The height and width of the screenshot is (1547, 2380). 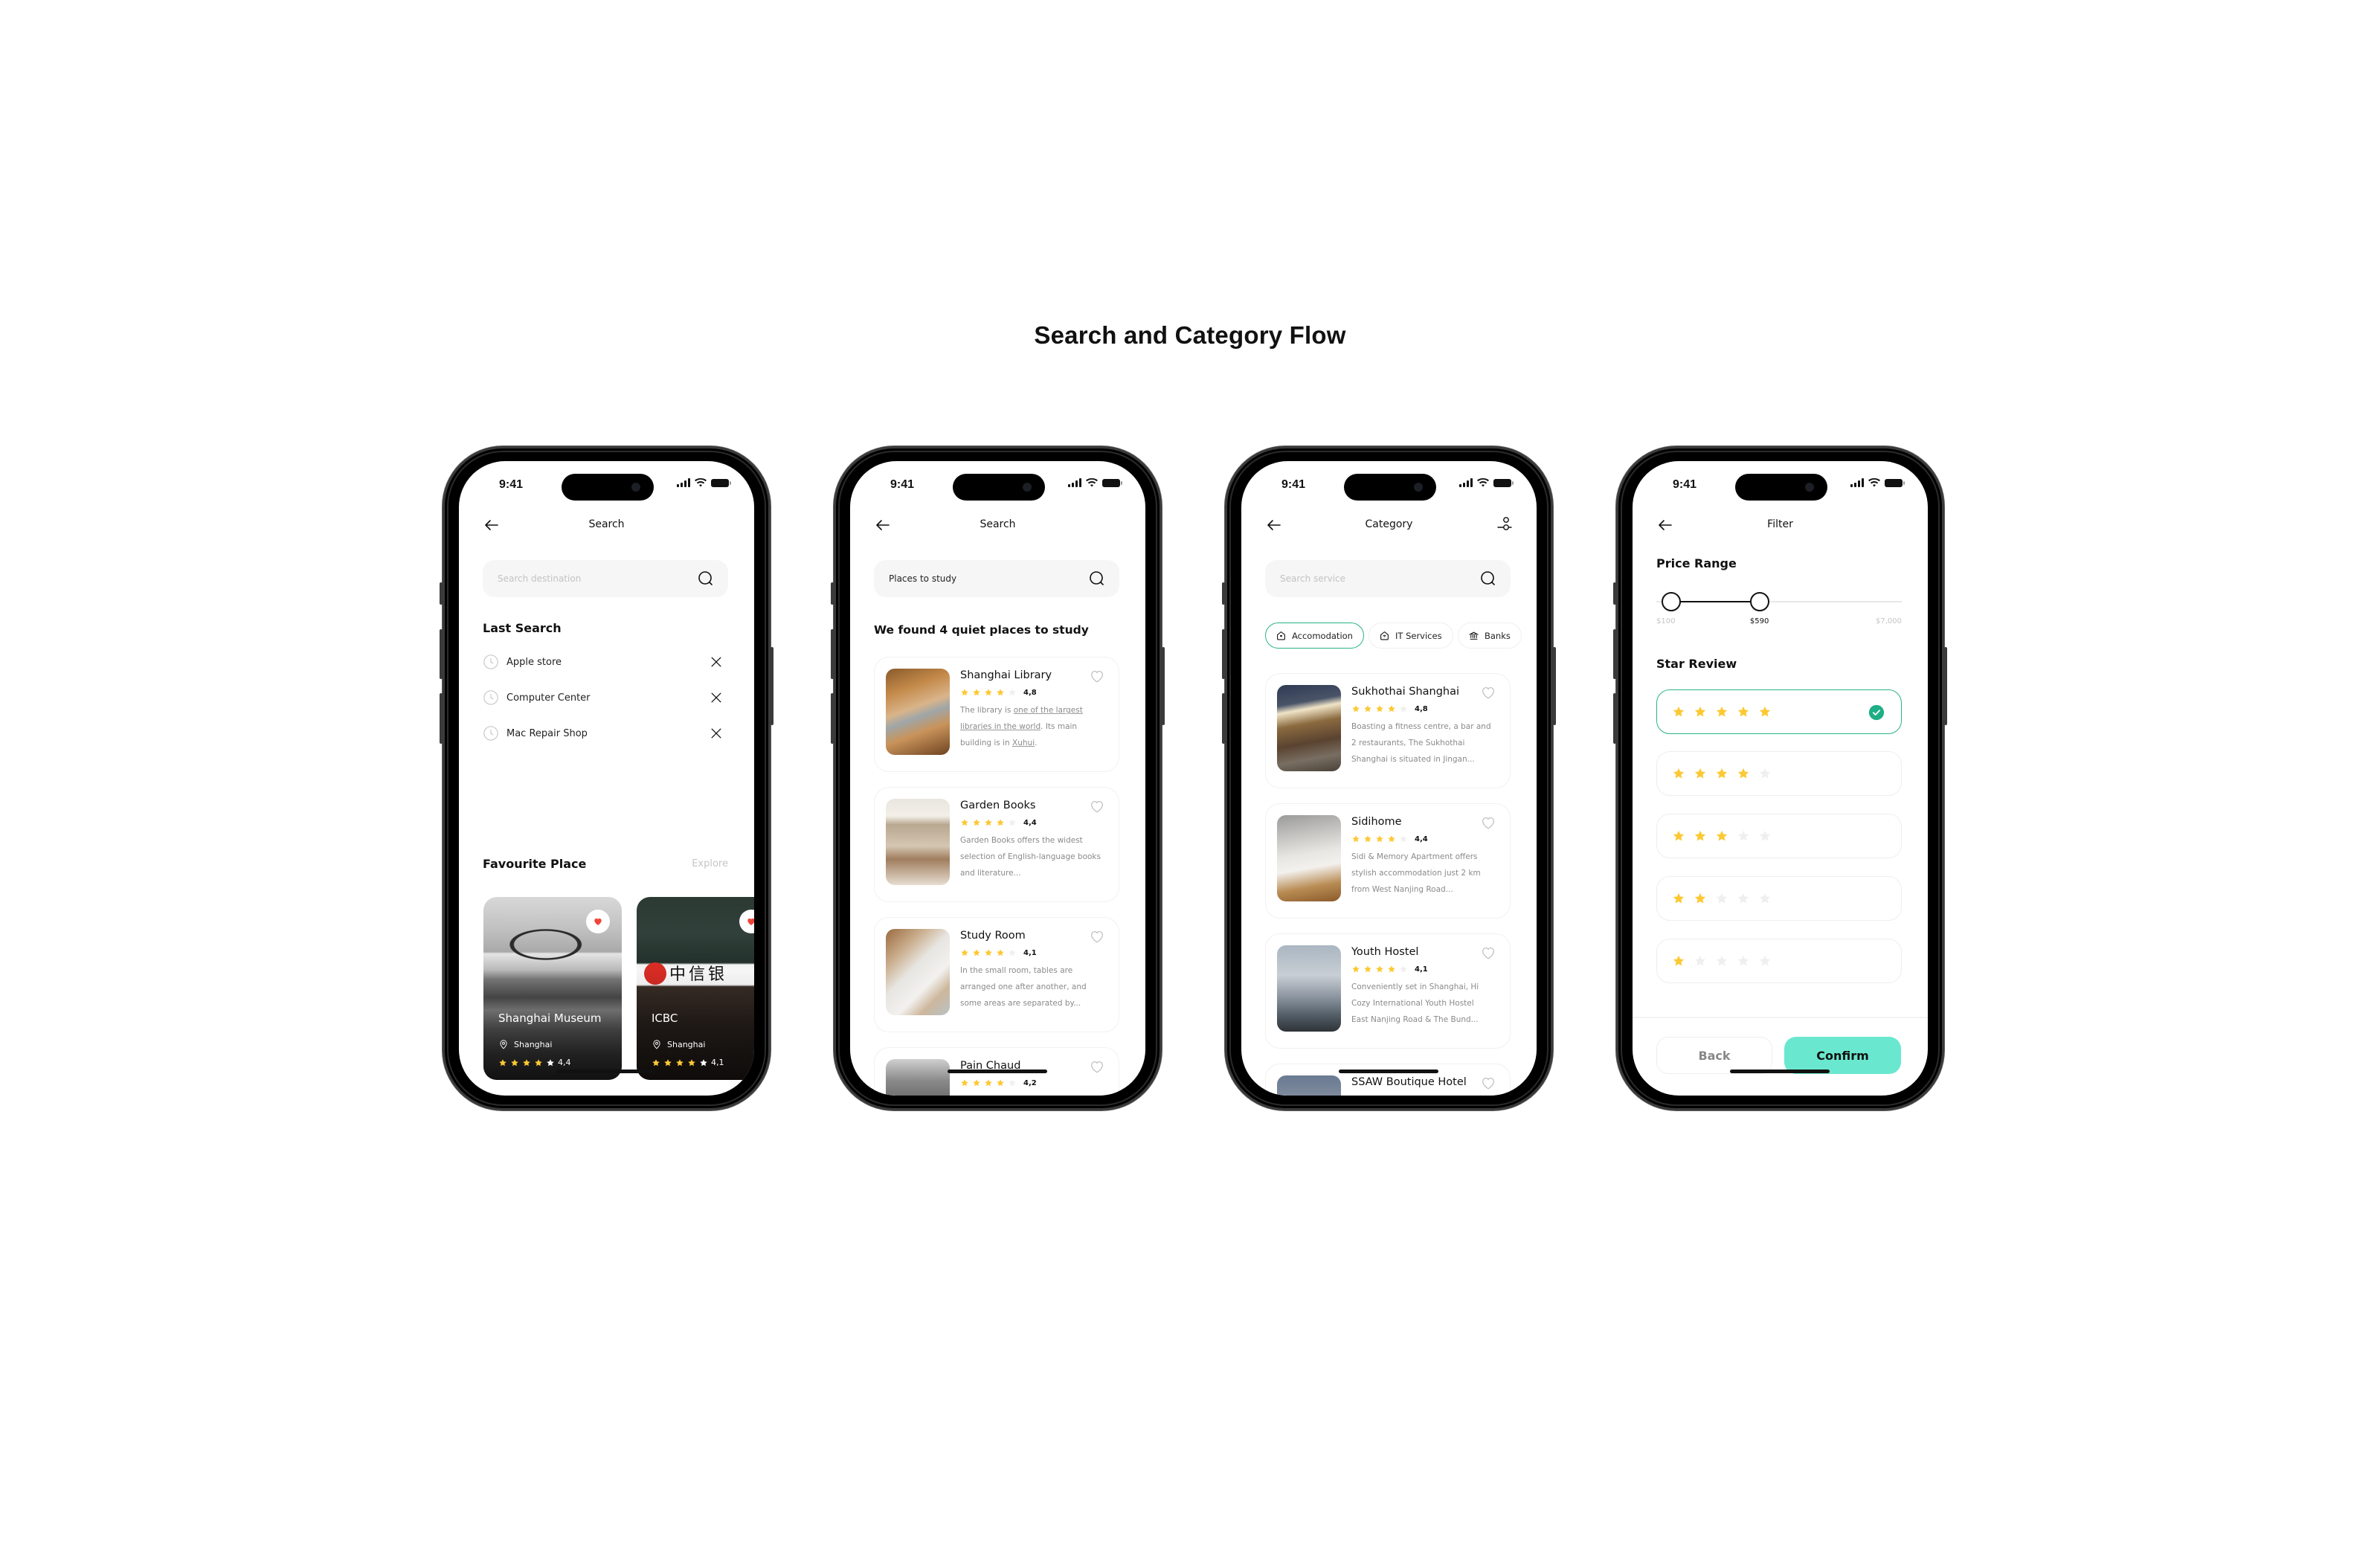 I want to click on power-button, so click(x=1946, y=686).